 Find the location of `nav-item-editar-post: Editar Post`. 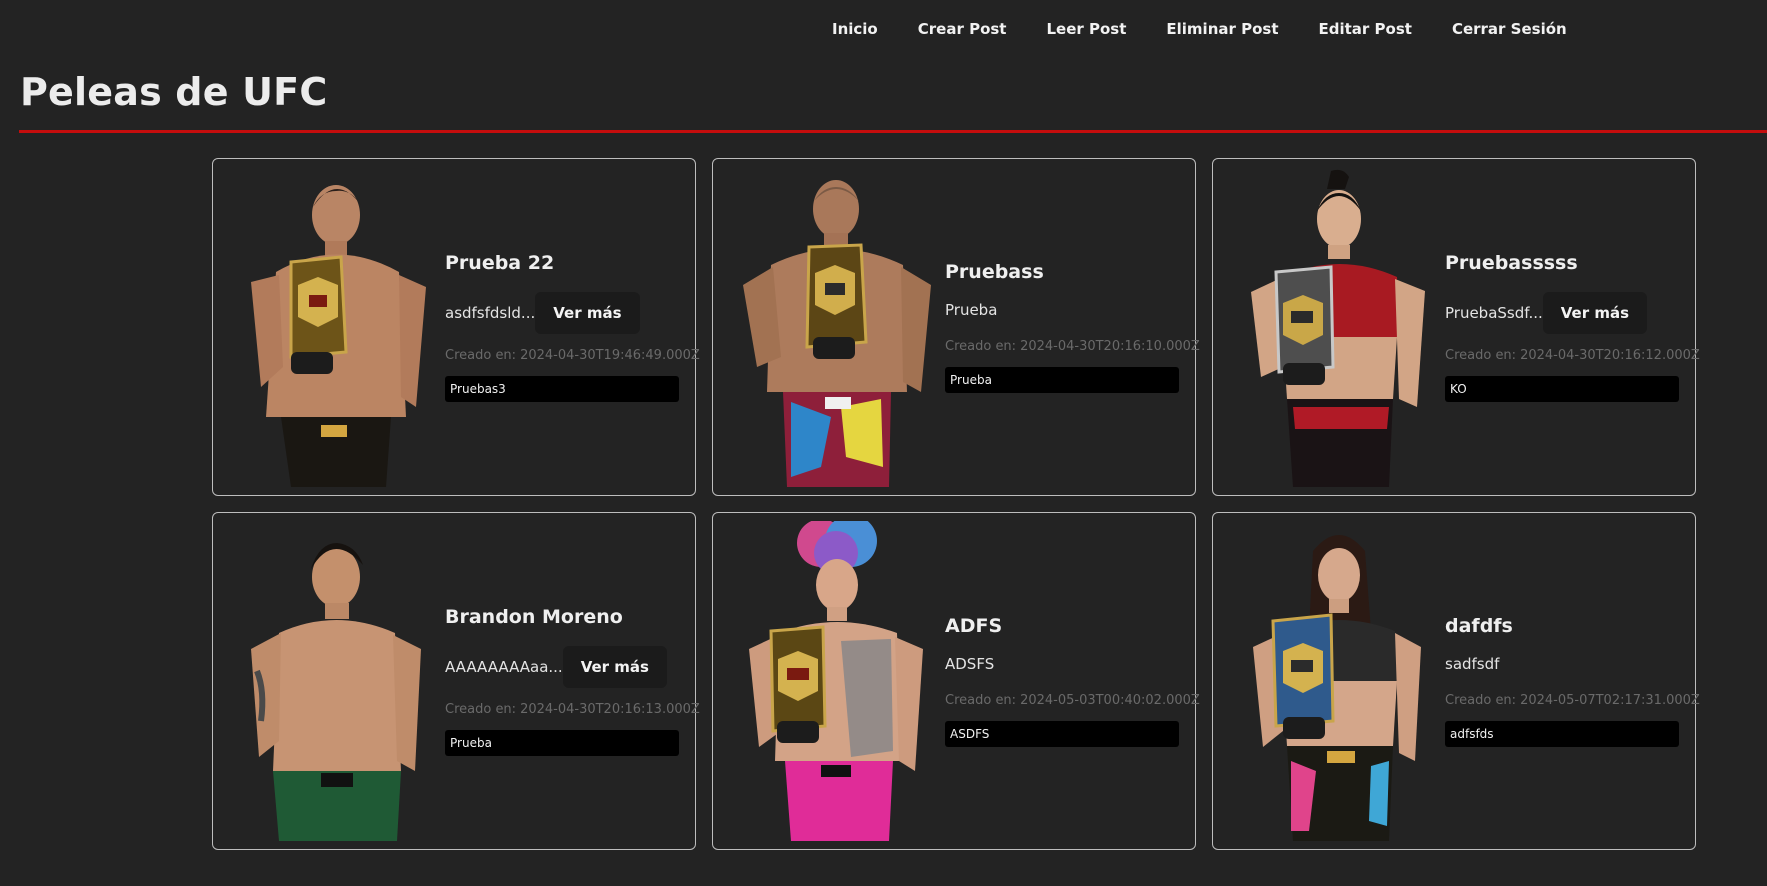

nav-item-editar-post: Editar Post is located at coordinates (1365, 29).